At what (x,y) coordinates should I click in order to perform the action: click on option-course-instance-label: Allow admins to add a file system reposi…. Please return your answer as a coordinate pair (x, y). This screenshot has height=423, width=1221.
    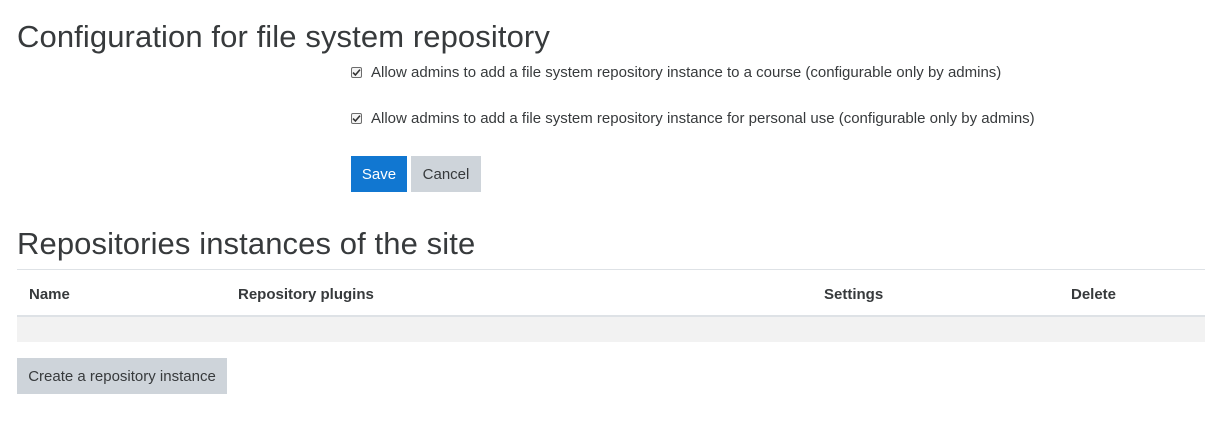
    Looking at the image, I should click on (686, 72).